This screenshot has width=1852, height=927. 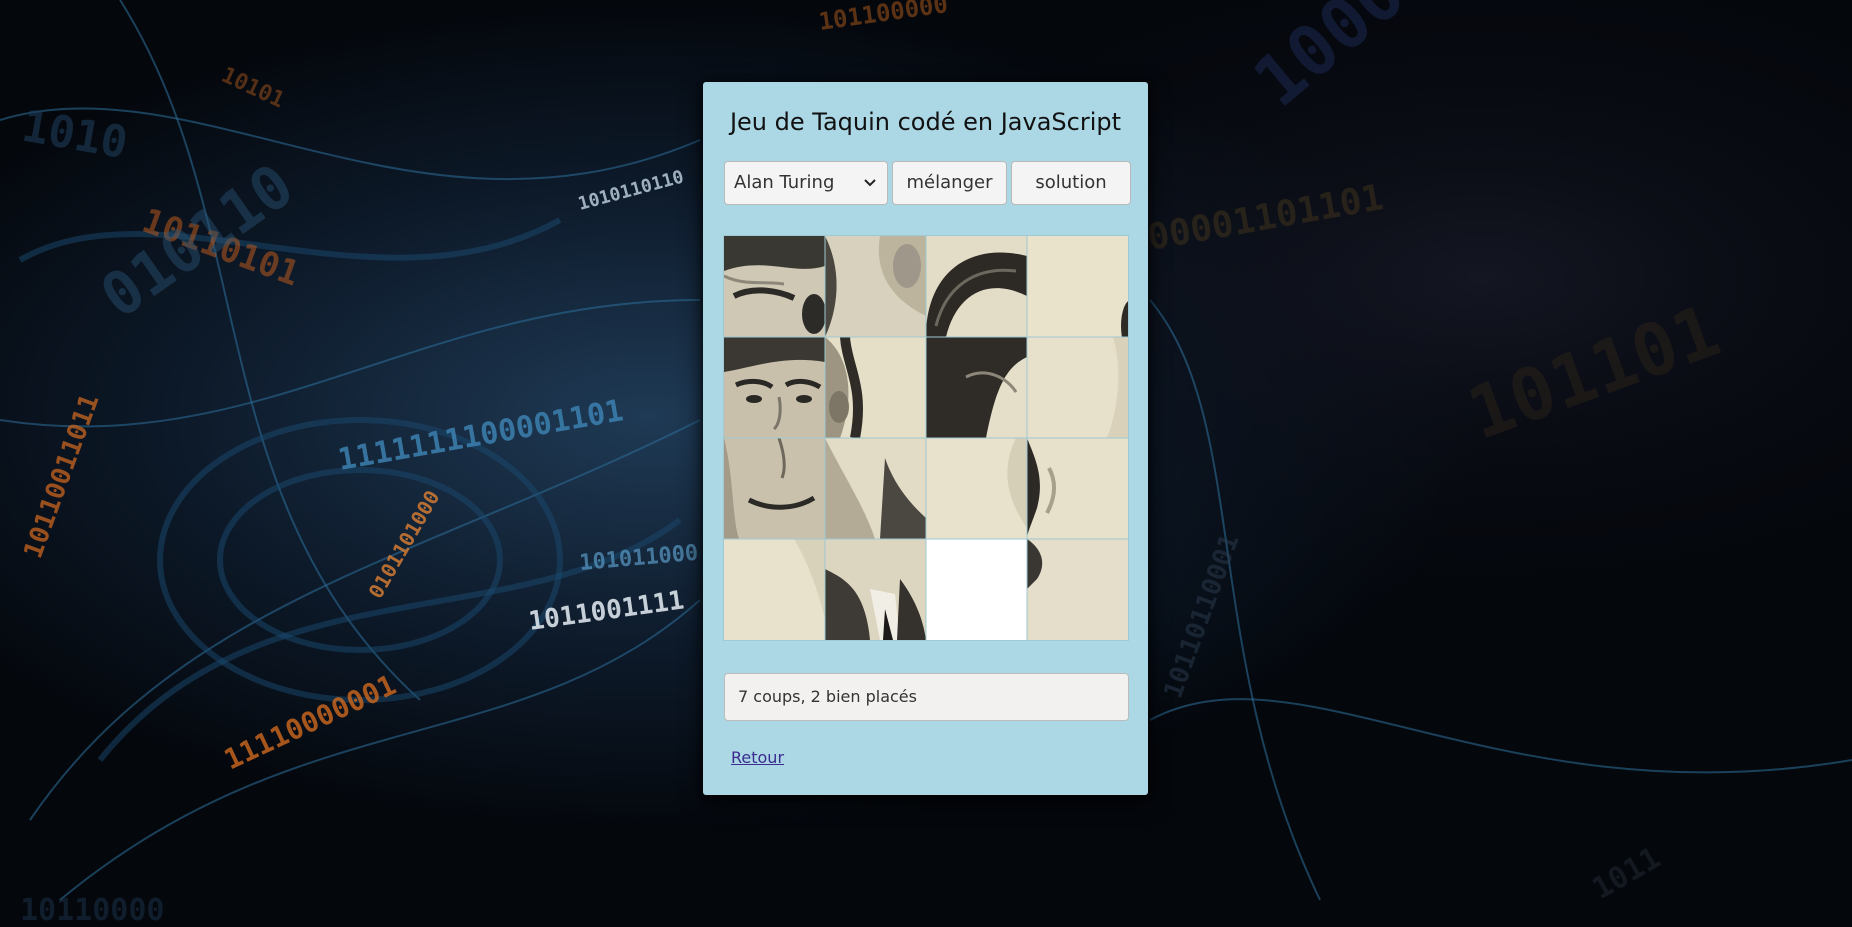 What do you see at coordinates (1071, 183) in the screenshot?
I see `solution-button: solution` at bounding box center [1071, 183].